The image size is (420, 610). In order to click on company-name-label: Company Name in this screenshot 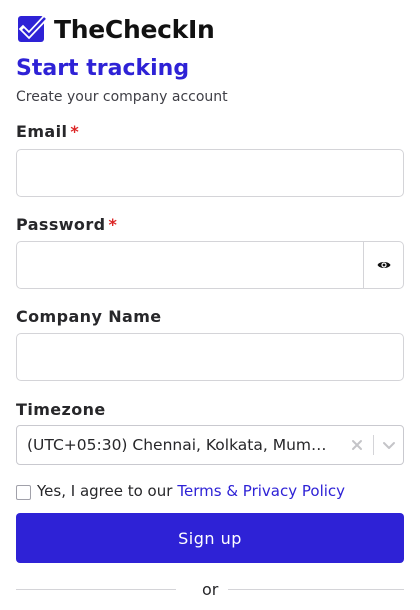, I will do `click(89, 316)`.